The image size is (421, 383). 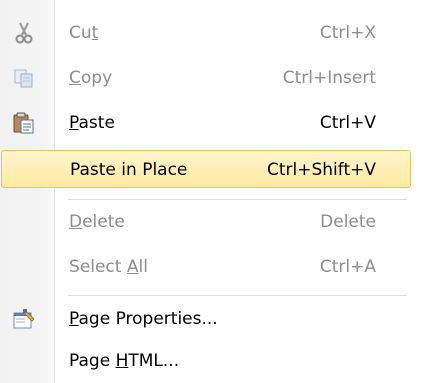 I want to click on copy-icon, so click(x=24, y=78).